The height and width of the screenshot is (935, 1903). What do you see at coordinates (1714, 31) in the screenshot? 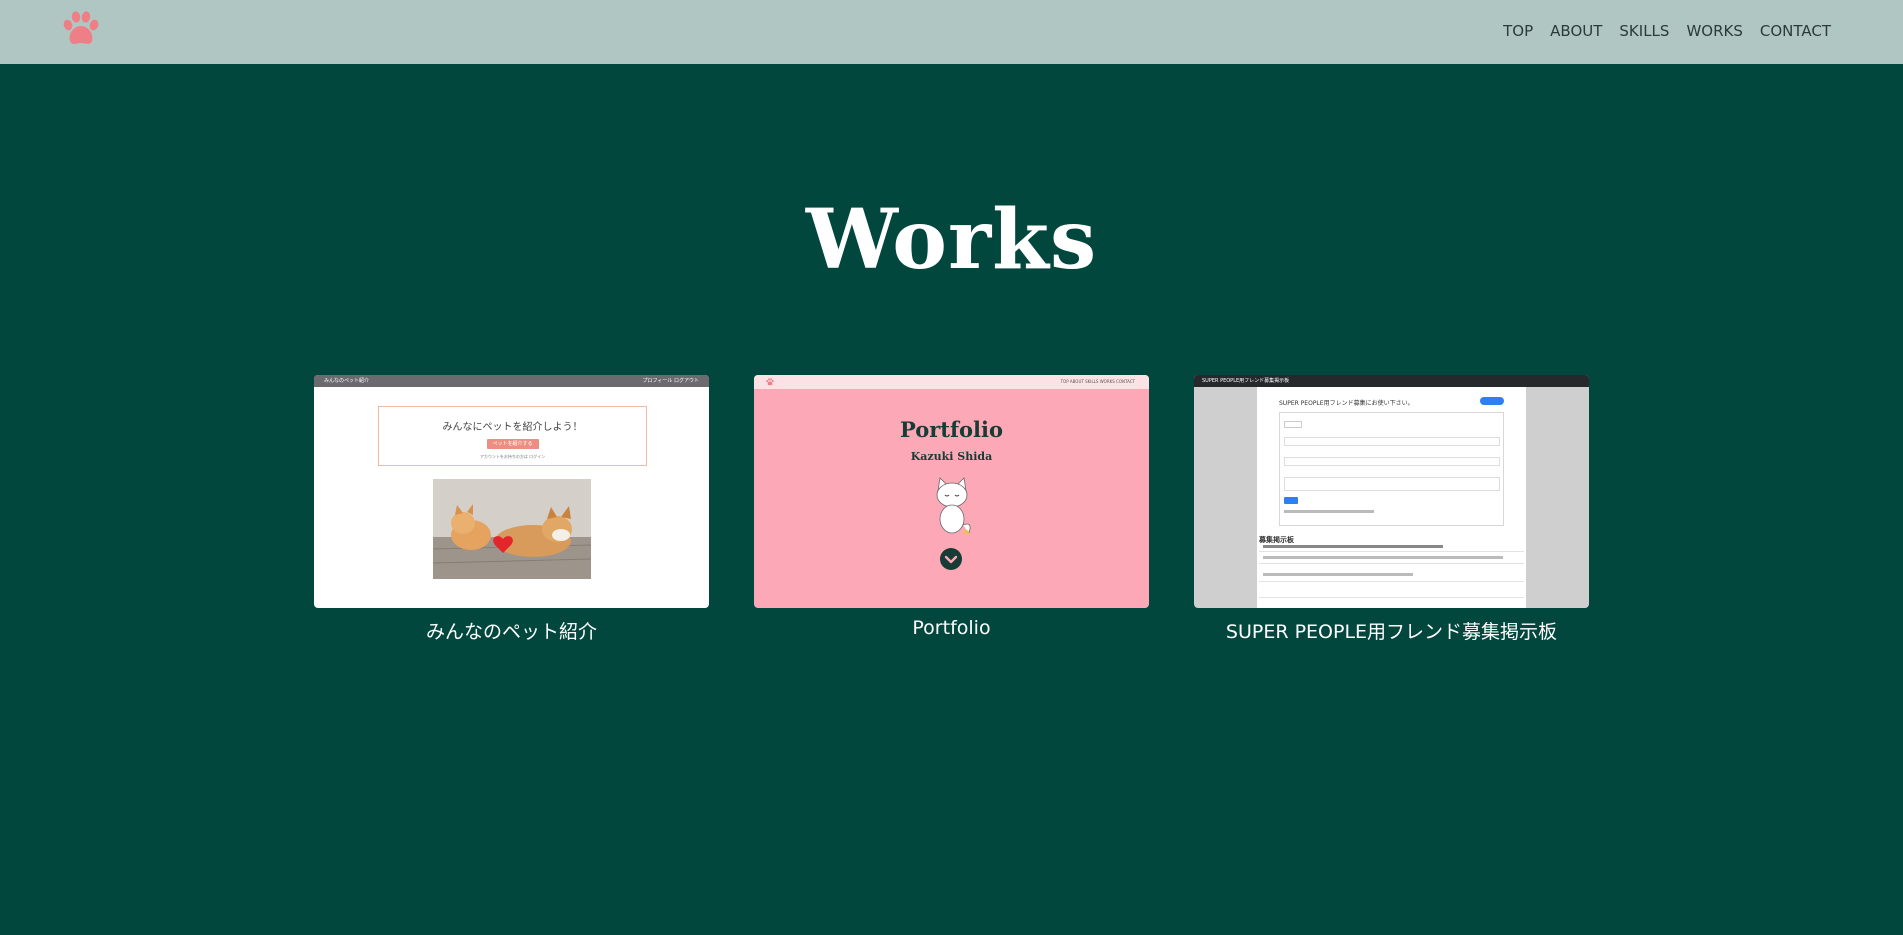
I see `nav-works: WORKS` at bounding box center [1714, 31].